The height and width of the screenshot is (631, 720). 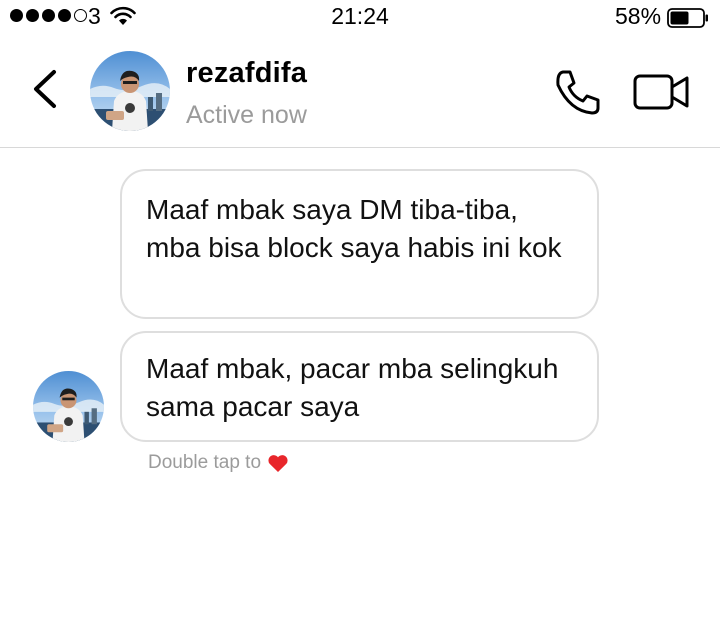 I want to click on audio-call-button, so click(x=578, y=92).